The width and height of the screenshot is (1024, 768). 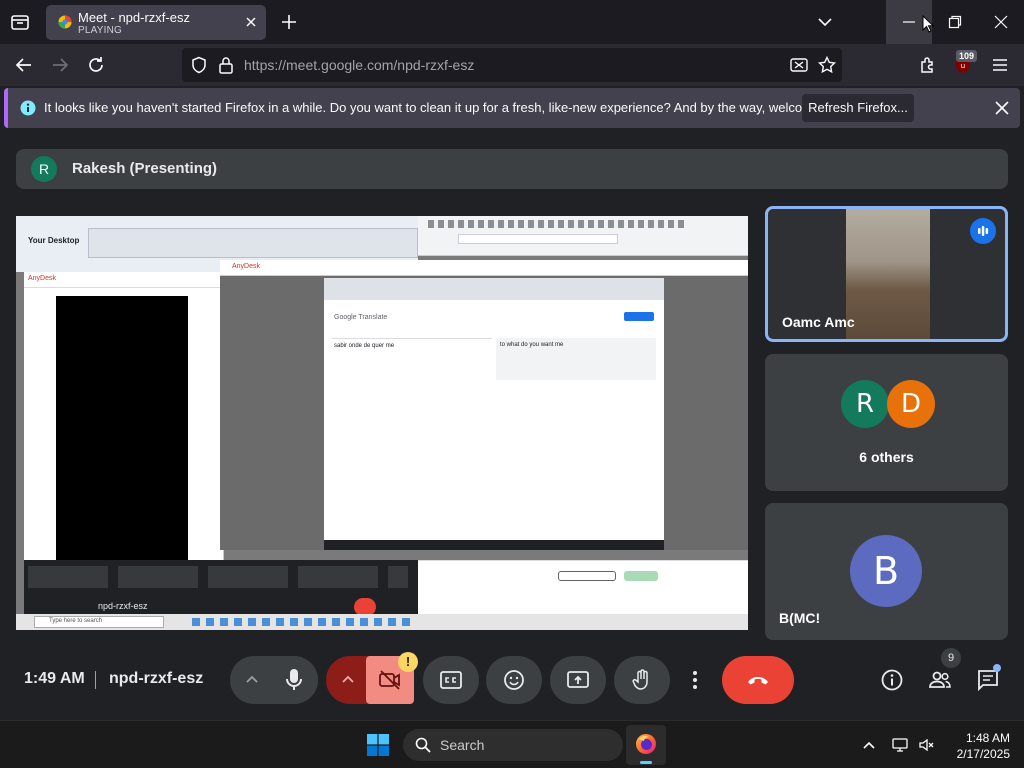 What do you see at coordinates (926, 745) in the screenshot?
I see `volume-muted-icon` at bounding box center [926, 745].